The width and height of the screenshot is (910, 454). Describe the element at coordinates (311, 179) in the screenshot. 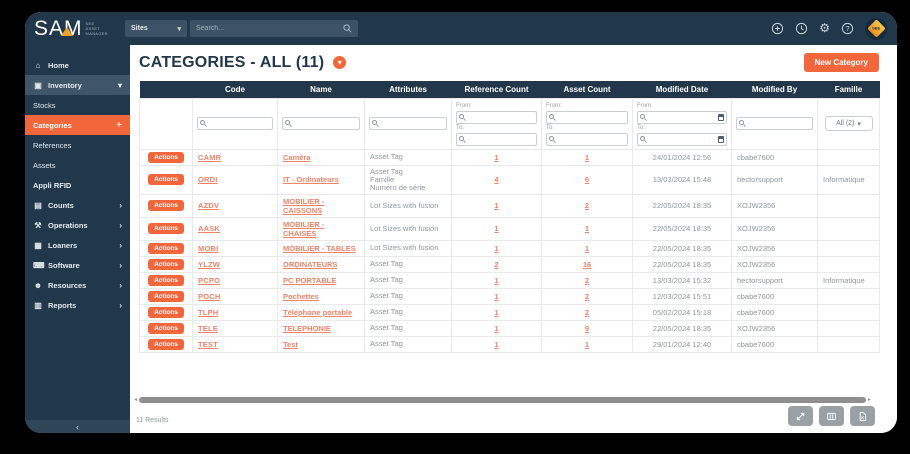

I see `name-link: IT - Ordinateurs` at that location.